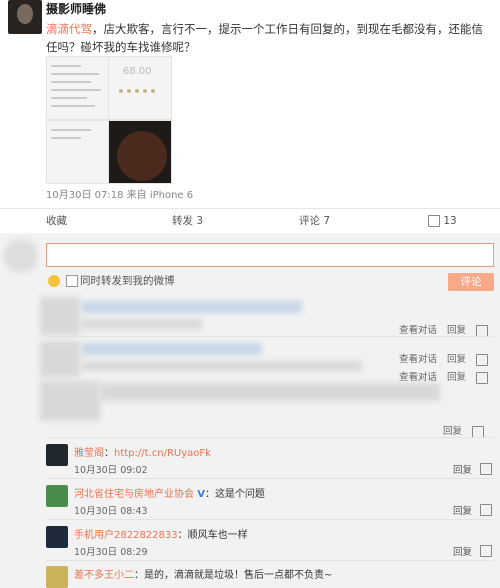  Describe the element at coordinates (250, 221) in the screenshot. I see `post-actions-bar: 收藏 转发 3 评论 7 13` at that location.